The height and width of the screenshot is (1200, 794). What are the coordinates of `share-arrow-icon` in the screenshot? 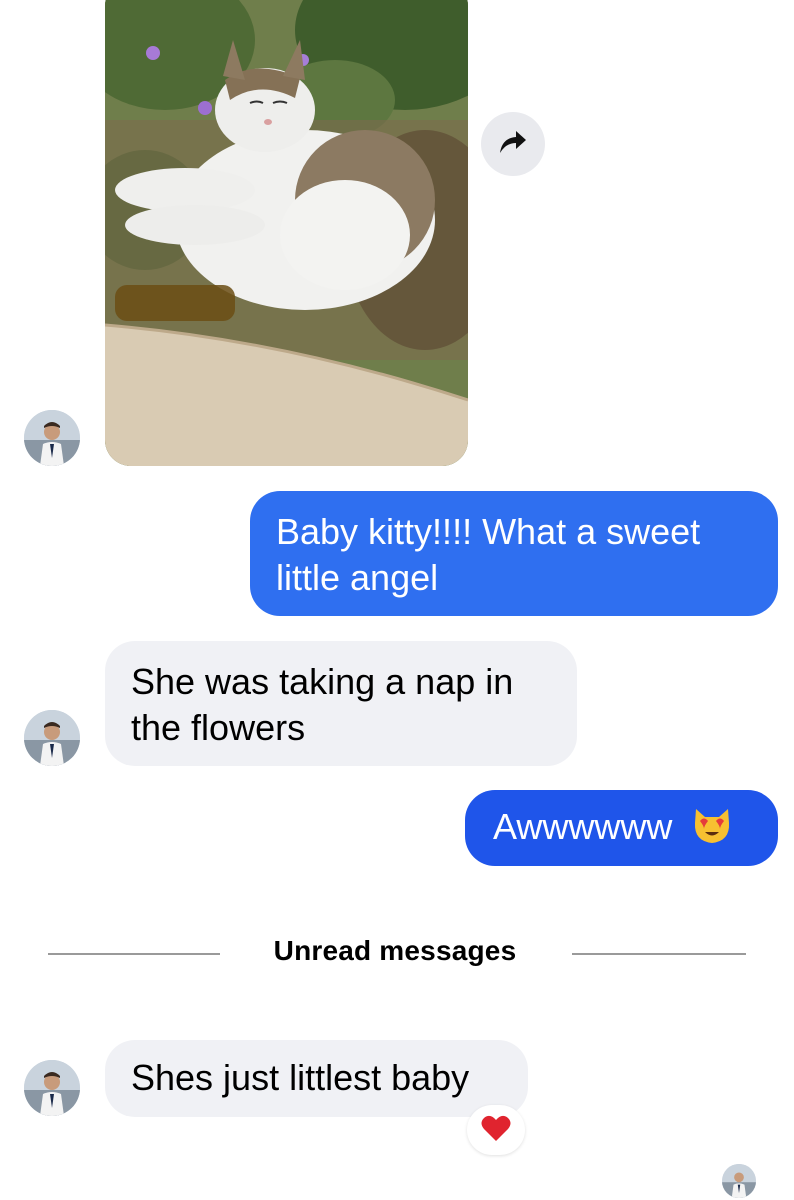 It's located at (513, 144).